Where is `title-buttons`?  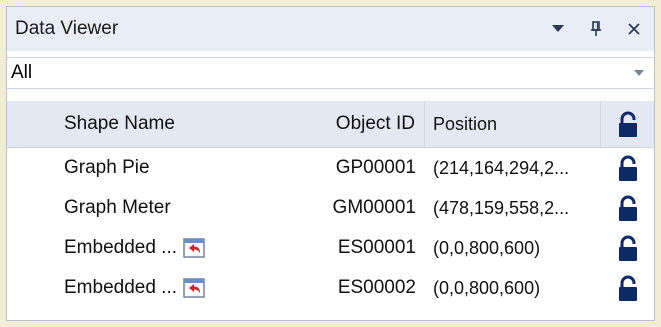 title-buttons is located at coordinates (596, 29).